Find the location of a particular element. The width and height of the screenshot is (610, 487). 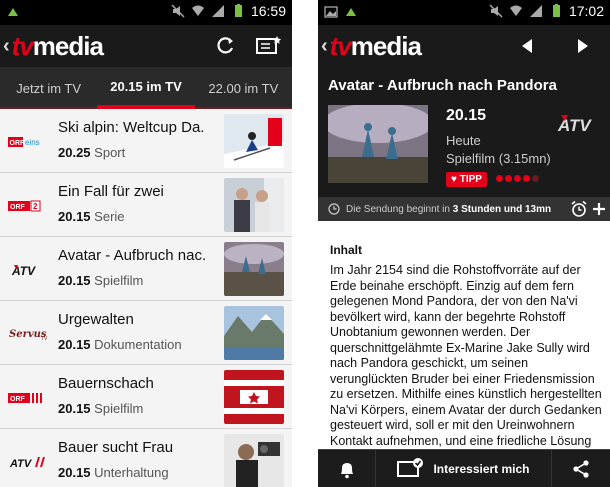

list-item: Servus TV Urgewalten 20.15 Dokumentation is located at coordinates (146, 333).